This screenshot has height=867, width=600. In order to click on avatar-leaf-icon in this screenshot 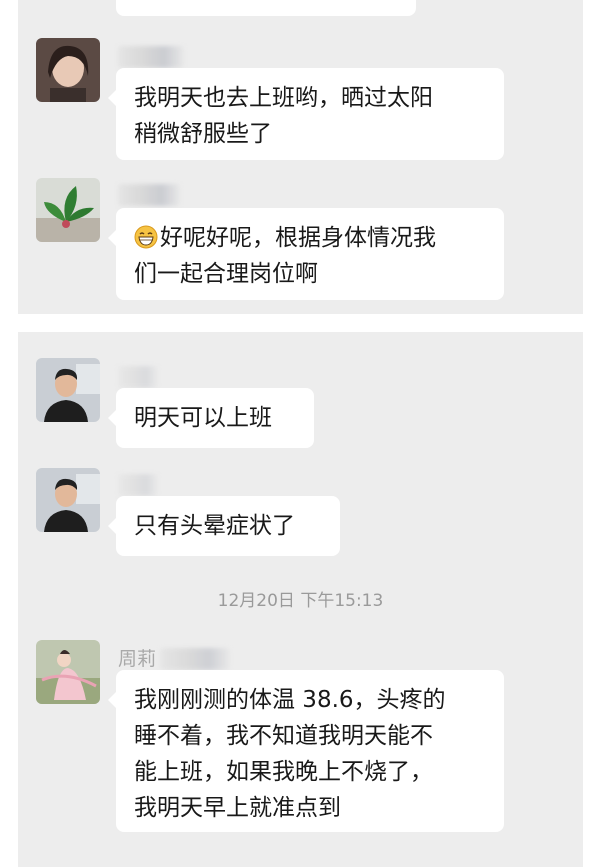, I will do `click(68, 210)`.